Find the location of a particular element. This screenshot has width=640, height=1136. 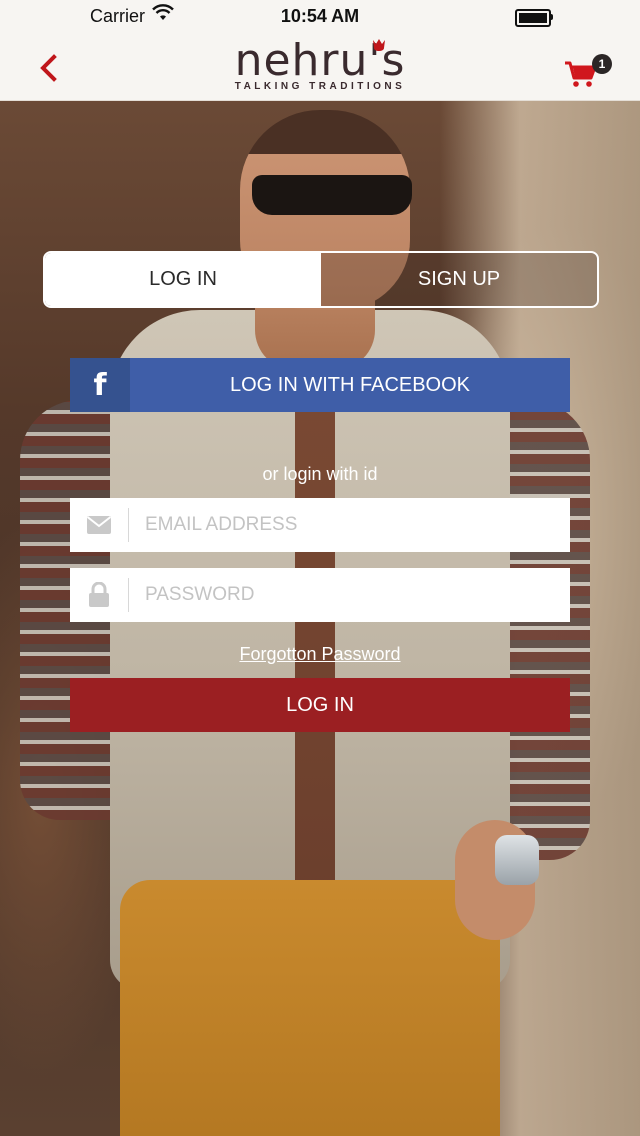

auth-tab-control: LOG IN SIGN UP is located at coordinates (321, 279).